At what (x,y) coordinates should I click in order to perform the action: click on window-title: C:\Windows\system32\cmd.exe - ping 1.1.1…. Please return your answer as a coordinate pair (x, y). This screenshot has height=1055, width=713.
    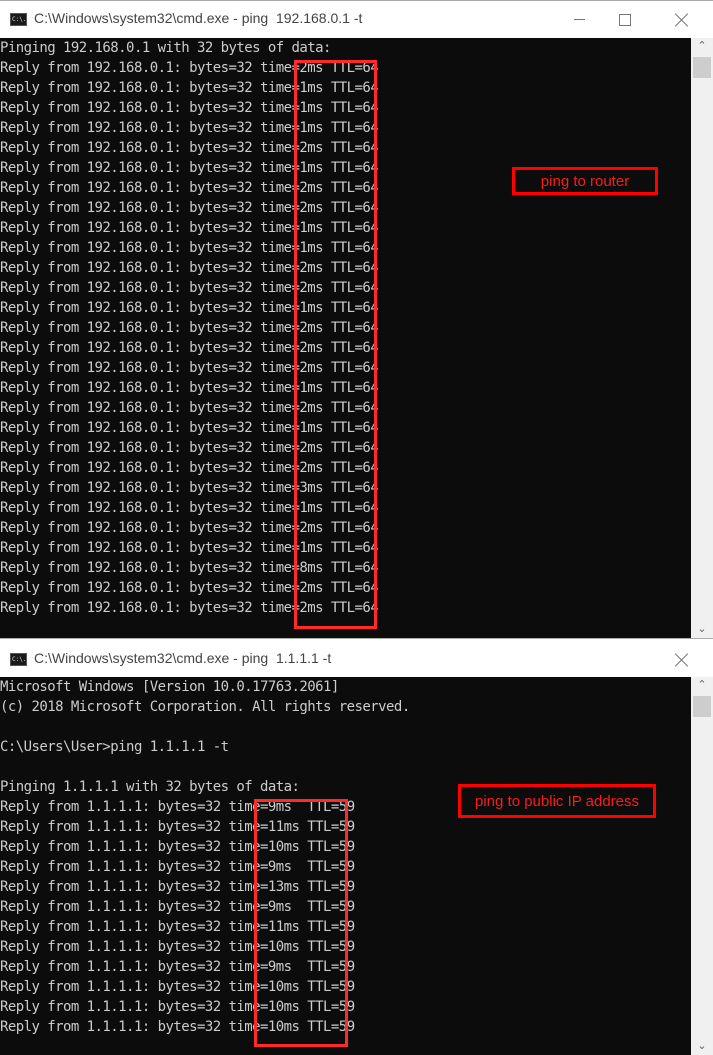
    Looking at the image, I should click on (183, 658).